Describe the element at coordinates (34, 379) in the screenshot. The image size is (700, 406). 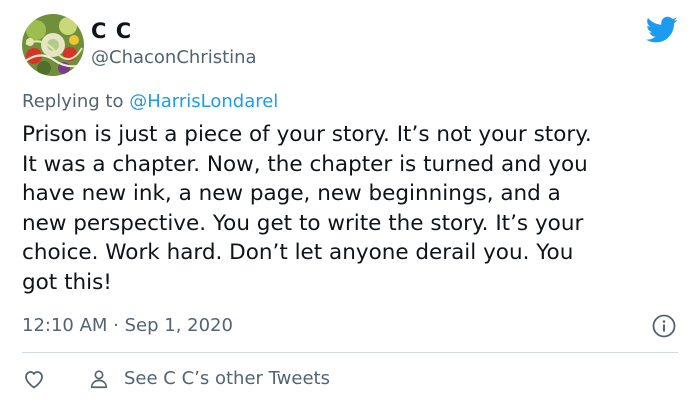
I see `heart-icon` at that location.